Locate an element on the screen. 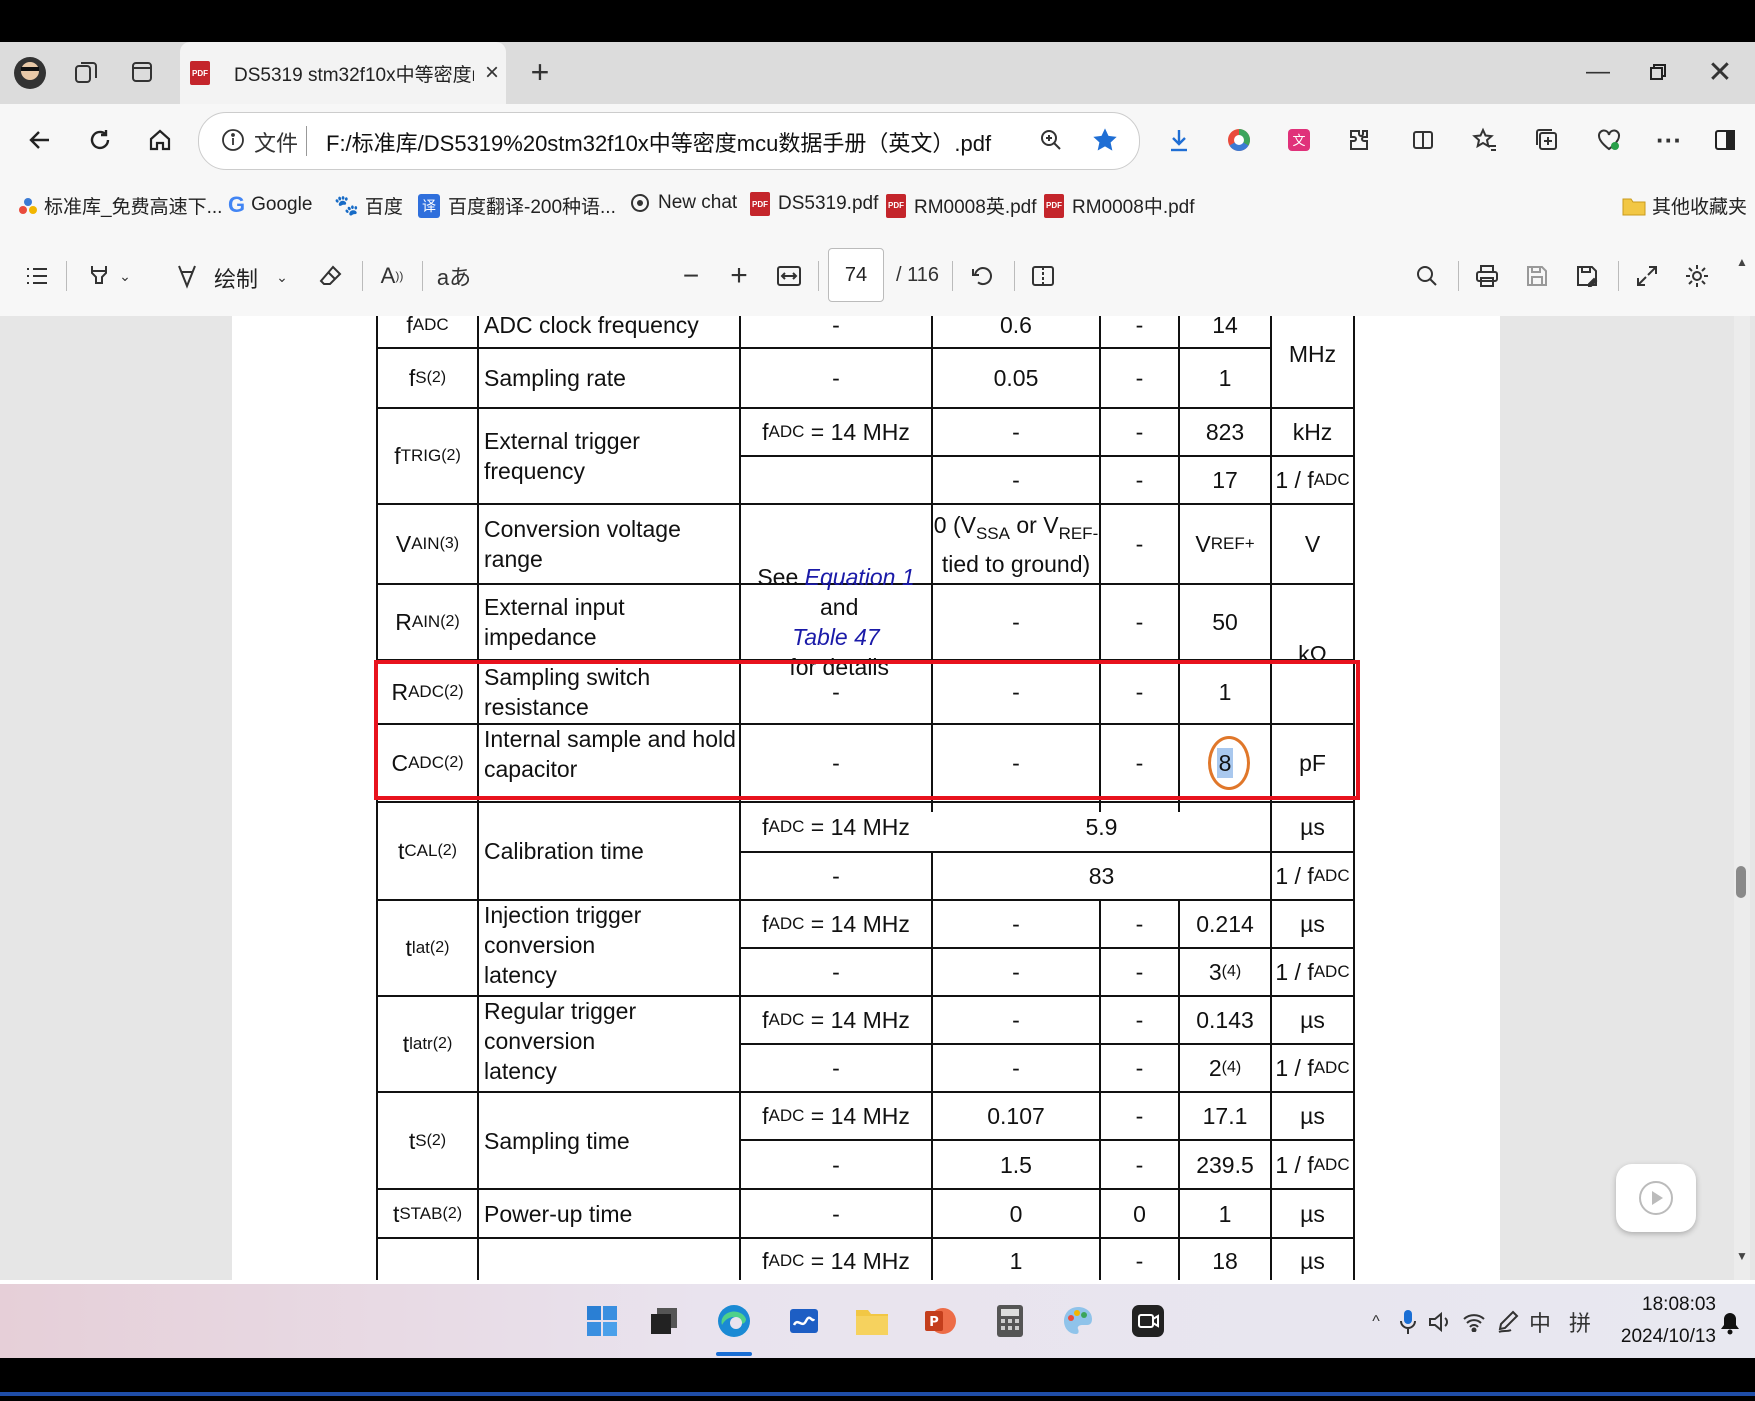 This screenshot has height=1401, width=1755. scrollbar-track is located at coordinates (1742, 798).